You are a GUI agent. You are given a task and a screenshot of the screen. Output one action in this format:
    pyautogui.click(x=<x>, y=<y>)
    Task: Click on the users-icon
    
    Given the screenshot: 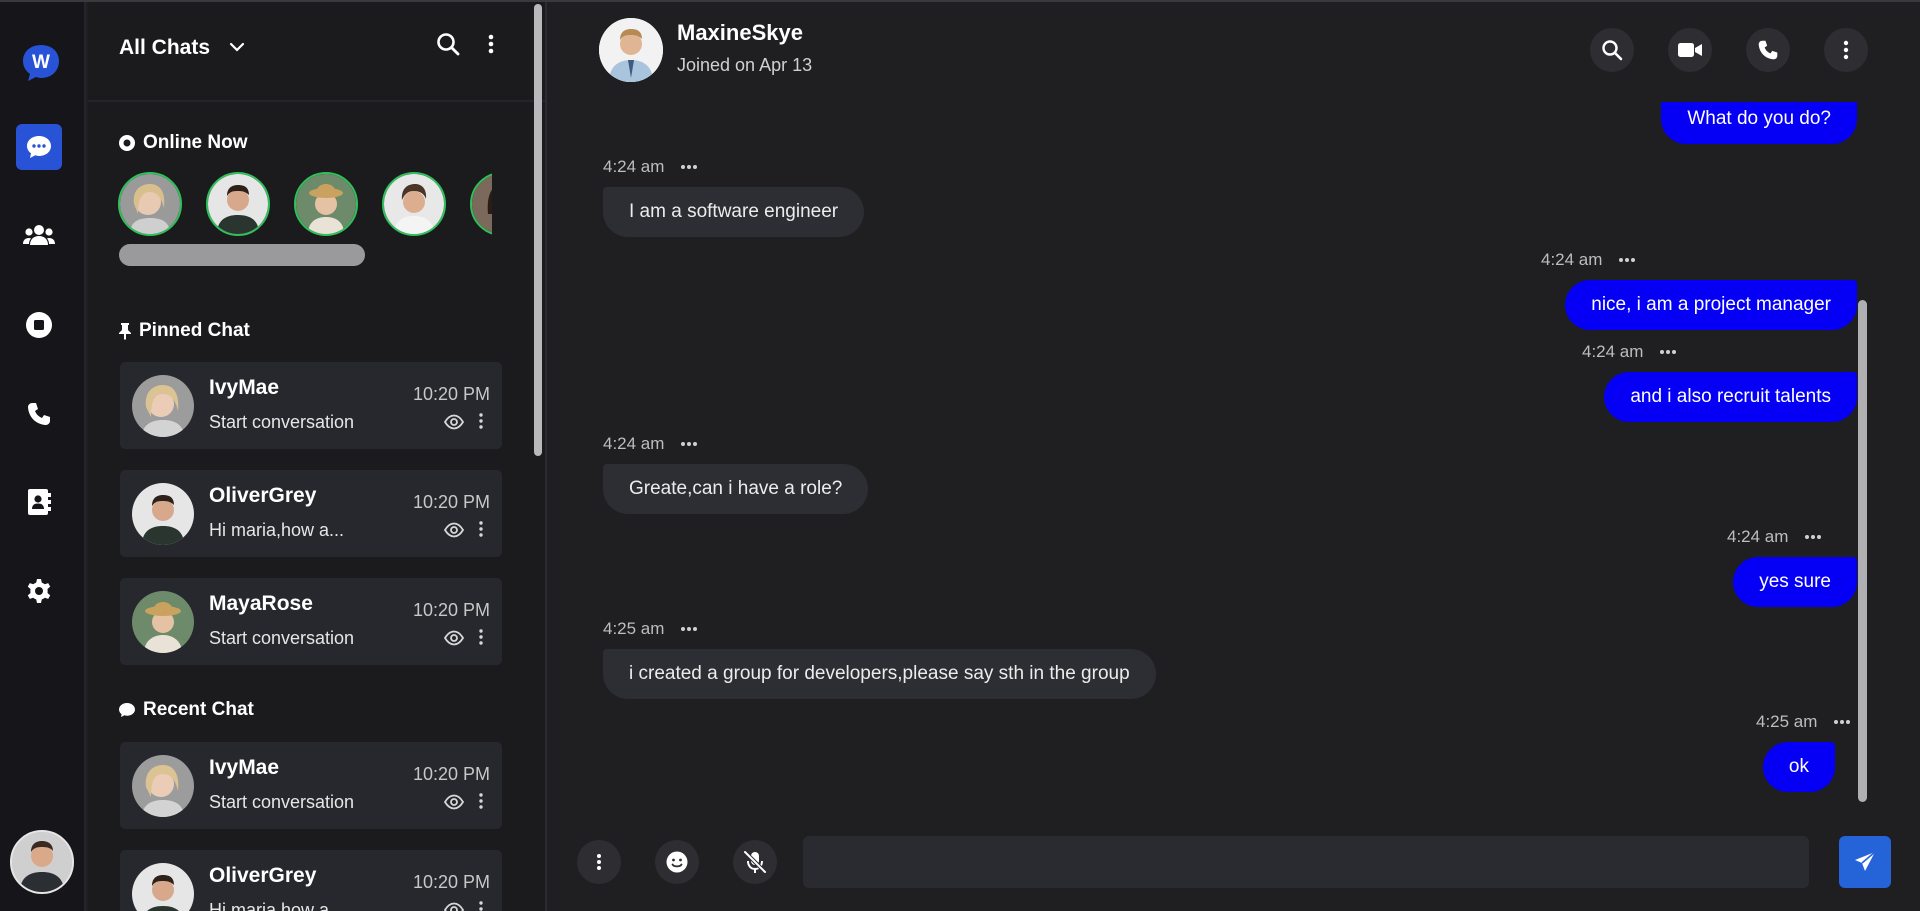 What is the action you would take?
    pyautogui.click(x=39, y=235)
    